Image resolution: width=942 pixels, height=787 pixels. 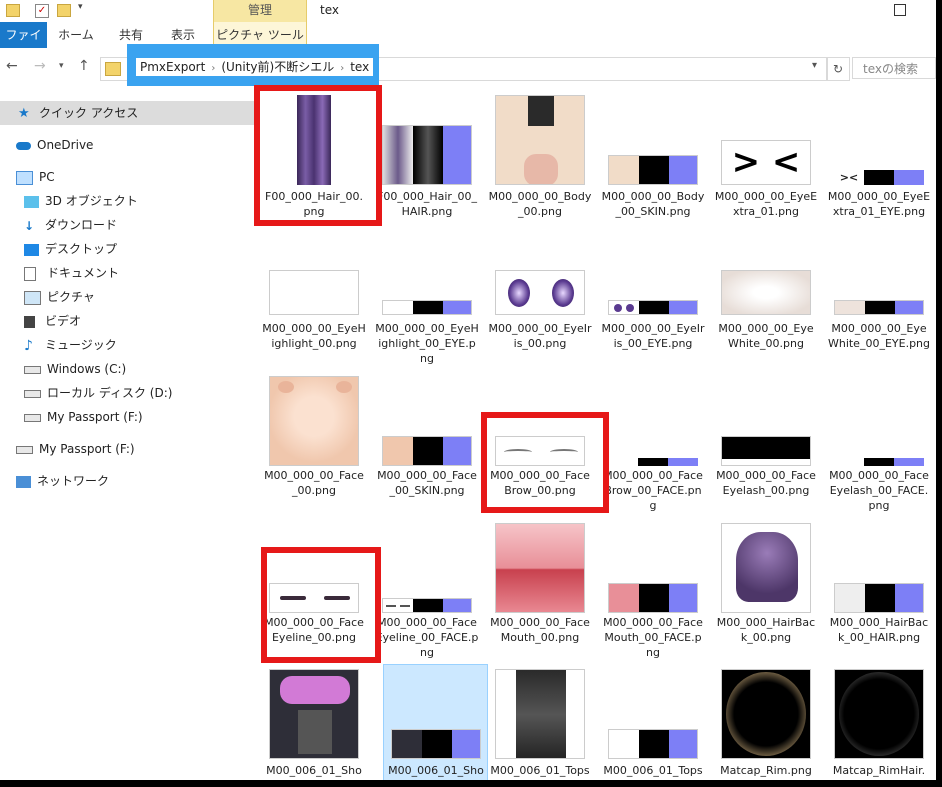 I want to click on breadcrumb-project: (Unity前)不断シエル, so click(x=277, y=67).